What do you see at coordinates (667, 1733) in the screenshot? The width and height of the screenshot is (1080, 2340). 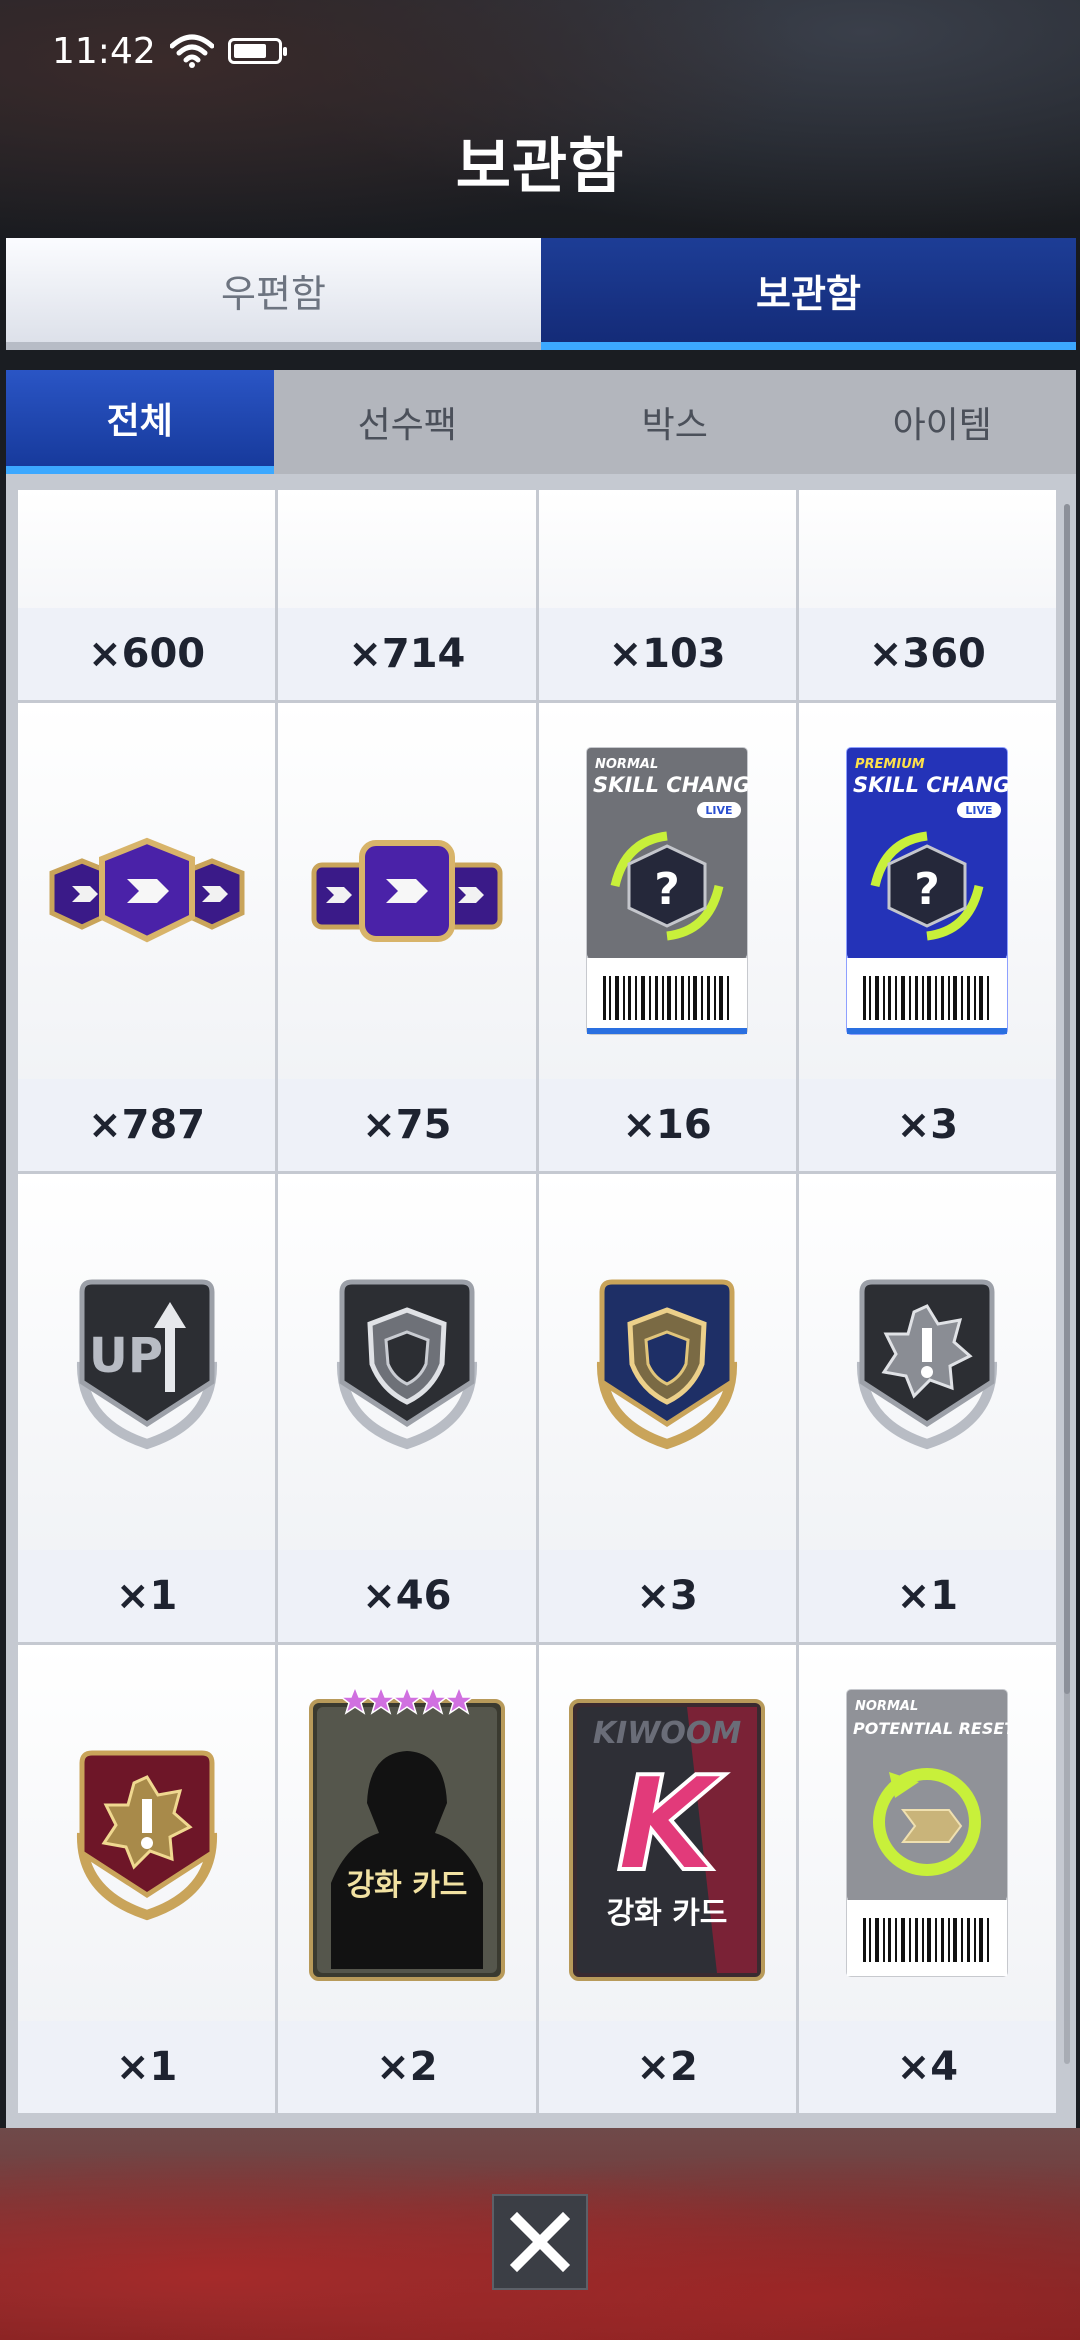 I see `team-text: KIWOOM` at bounding box center [667, 1733].